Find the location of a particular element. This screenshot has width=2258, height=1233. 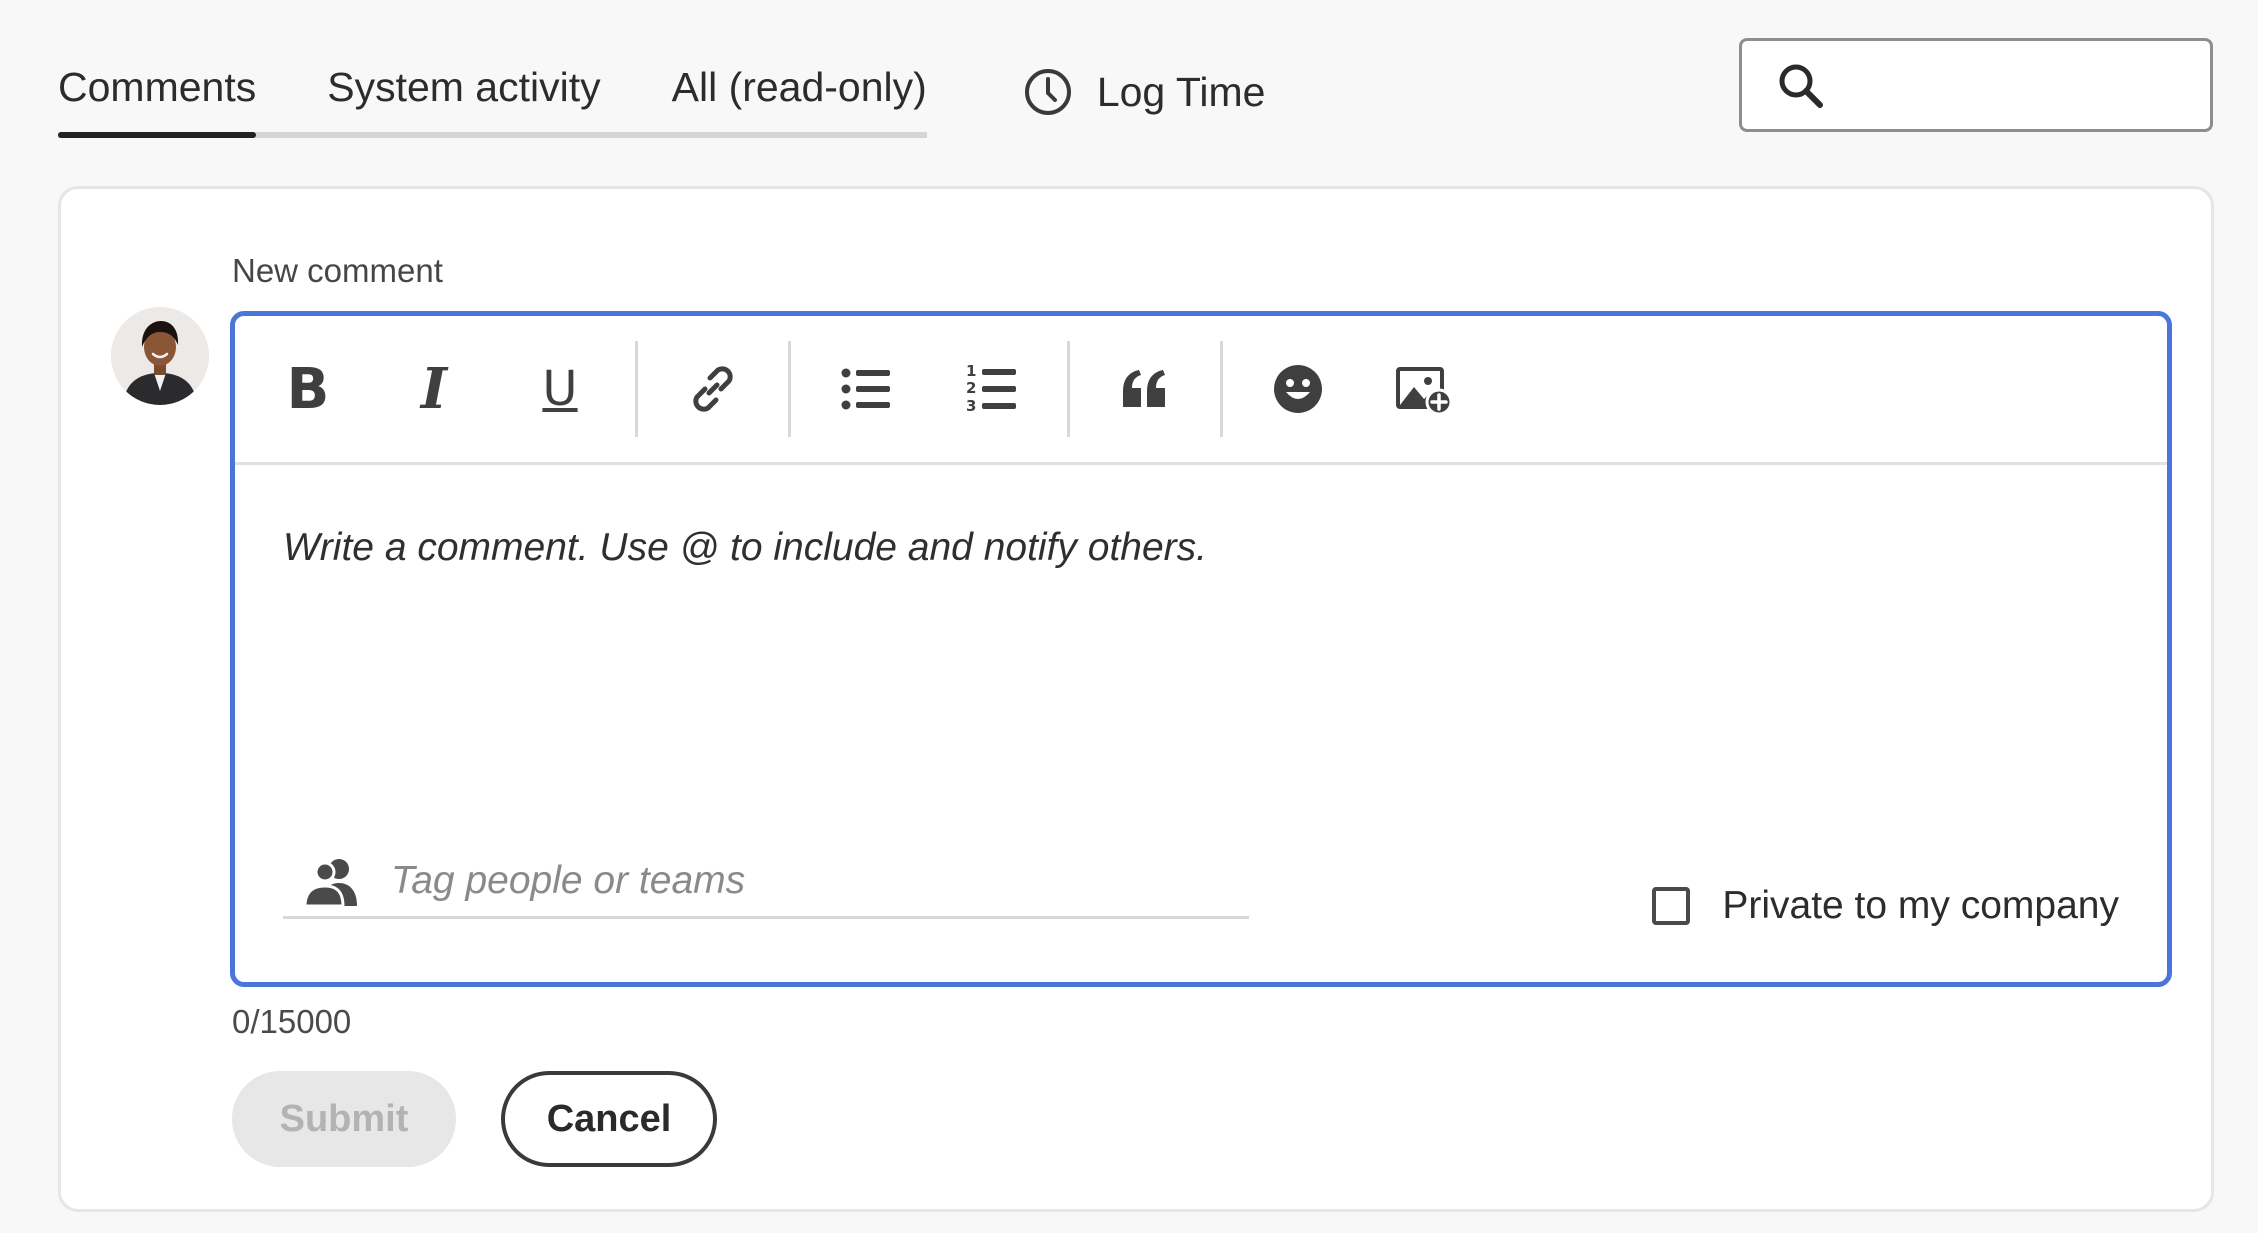

tag-people-field: Tag people or teams is located at coordinates (766, 882).